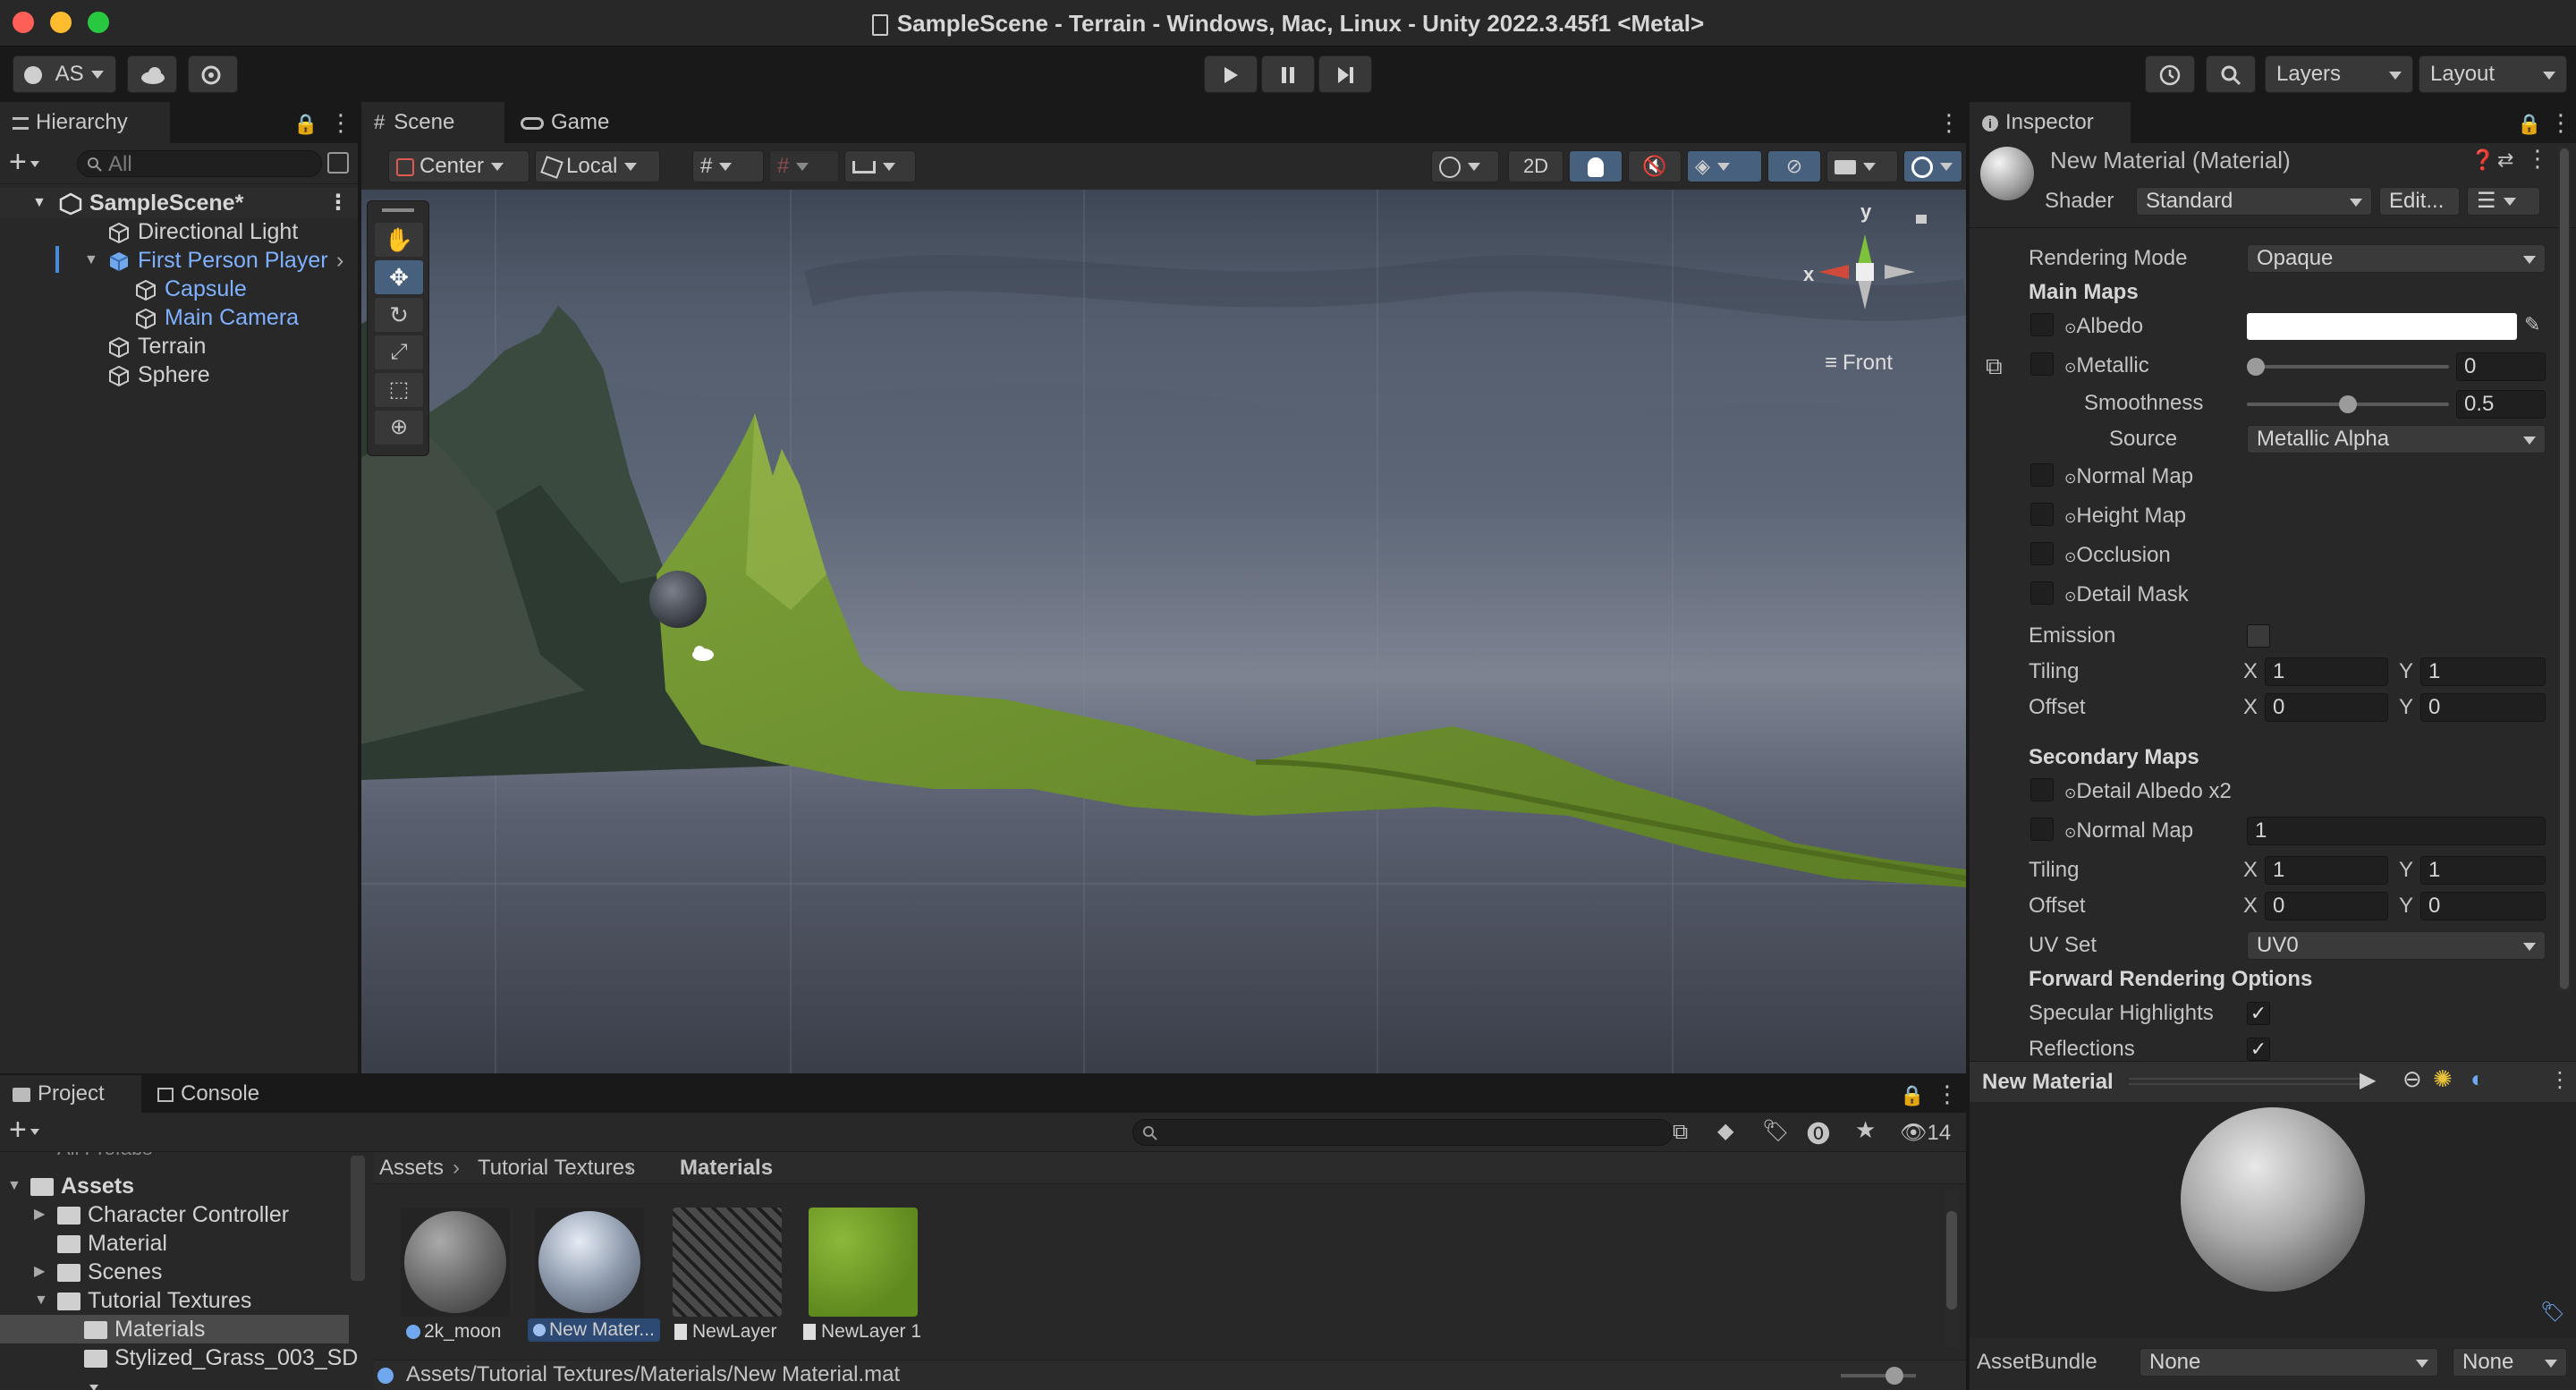 The width and height of the screenshot is (2576, 1390). I want to click on gizmo-axis-y: y, so click(1865, 212).